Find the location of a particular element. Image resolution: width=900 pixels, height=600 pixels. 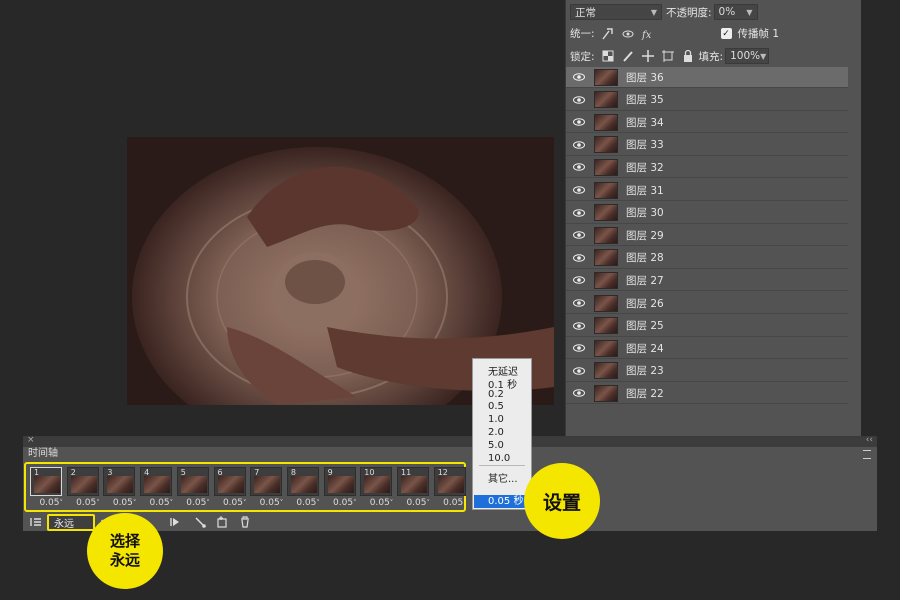

layer-row: 图层 26 is located at coordinates (707, 303).